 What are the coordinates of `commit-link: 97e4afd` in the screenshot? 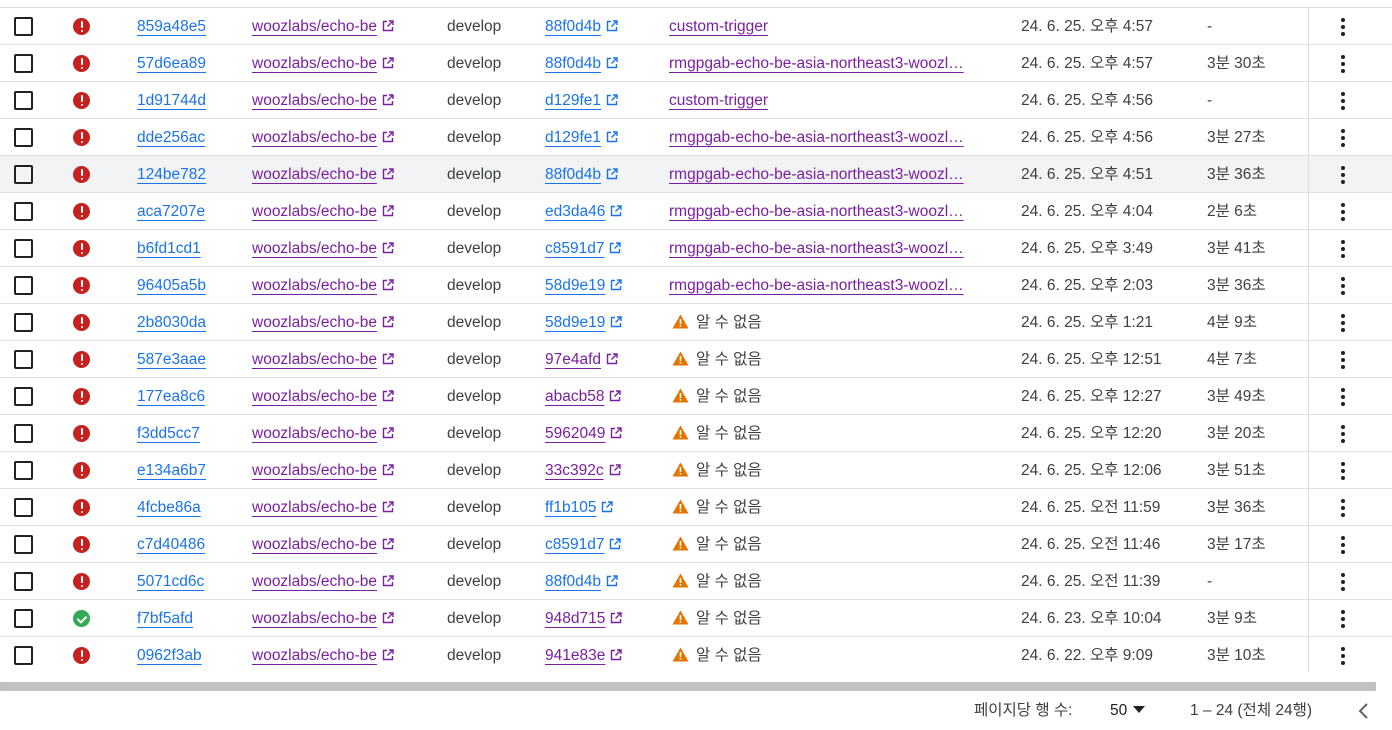 It's located at (581, 359).